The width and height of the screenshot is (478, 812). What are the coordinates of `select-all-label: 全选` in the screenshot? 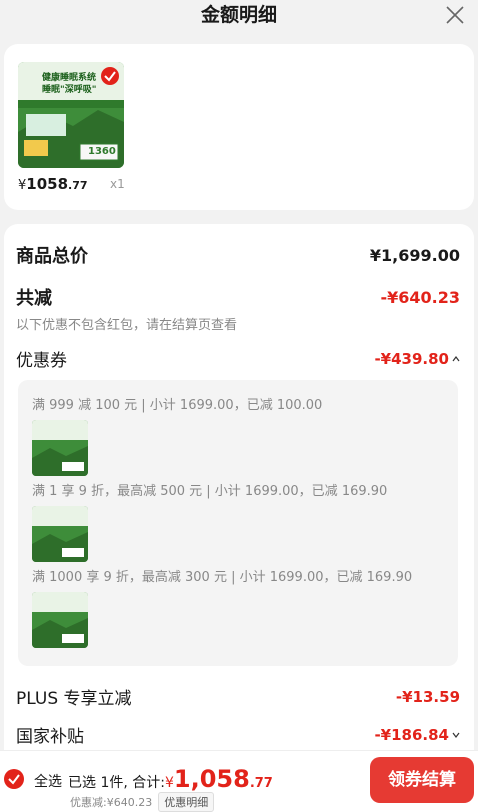 It's located at (48, 781).